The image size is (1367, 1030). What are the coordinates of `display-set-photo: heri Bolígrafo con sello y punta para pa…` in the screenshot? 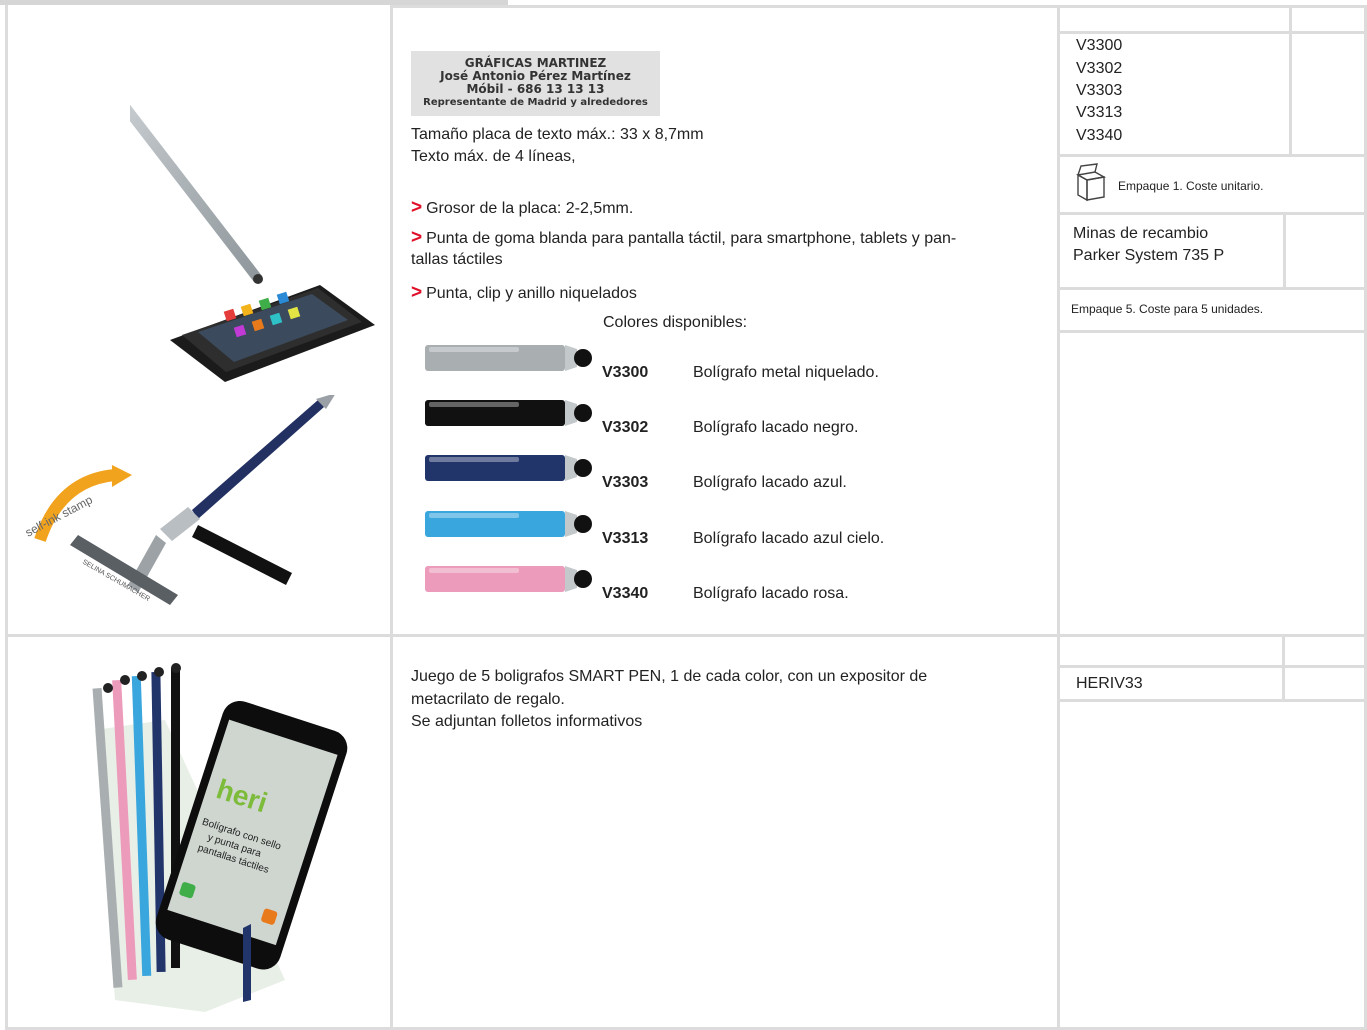 It's located at (222, 832).